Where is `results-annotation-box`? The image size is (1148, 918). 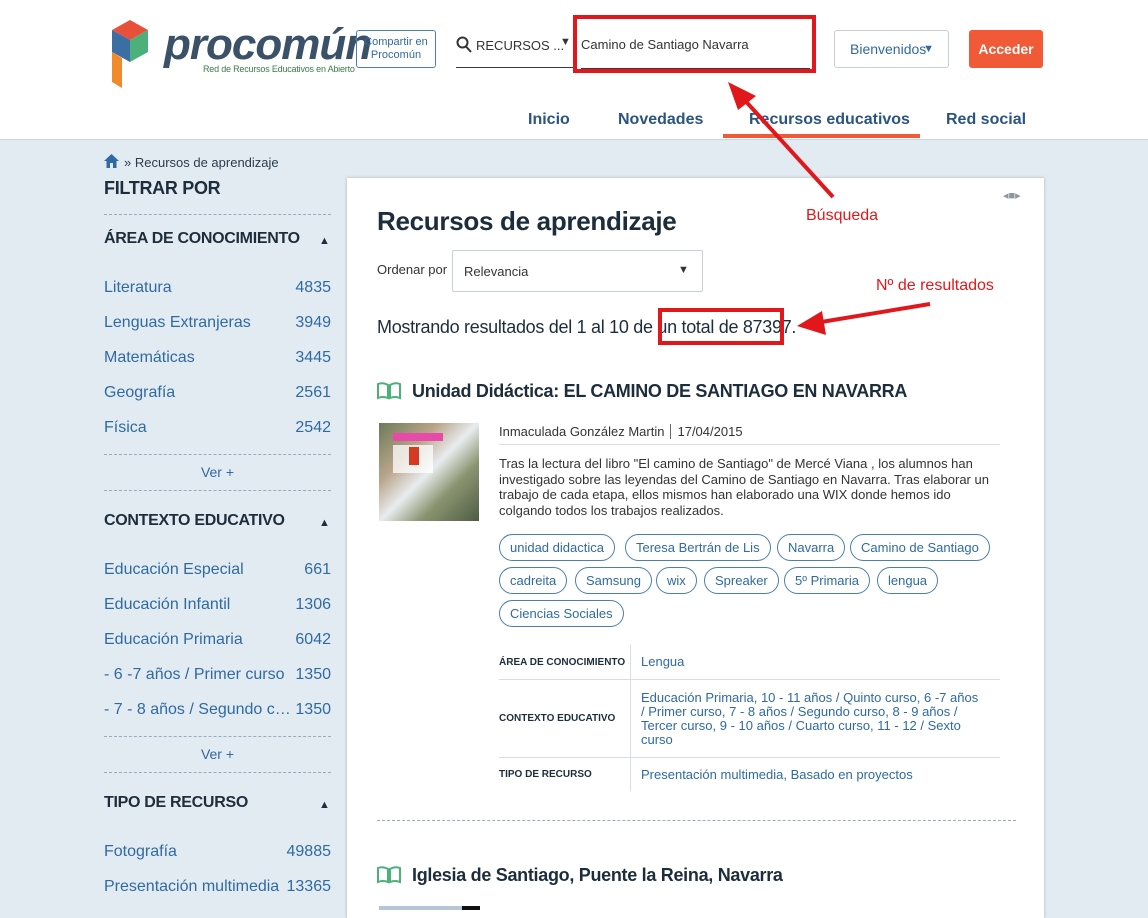
results-annotation-box is located at coordinates (721, 326).